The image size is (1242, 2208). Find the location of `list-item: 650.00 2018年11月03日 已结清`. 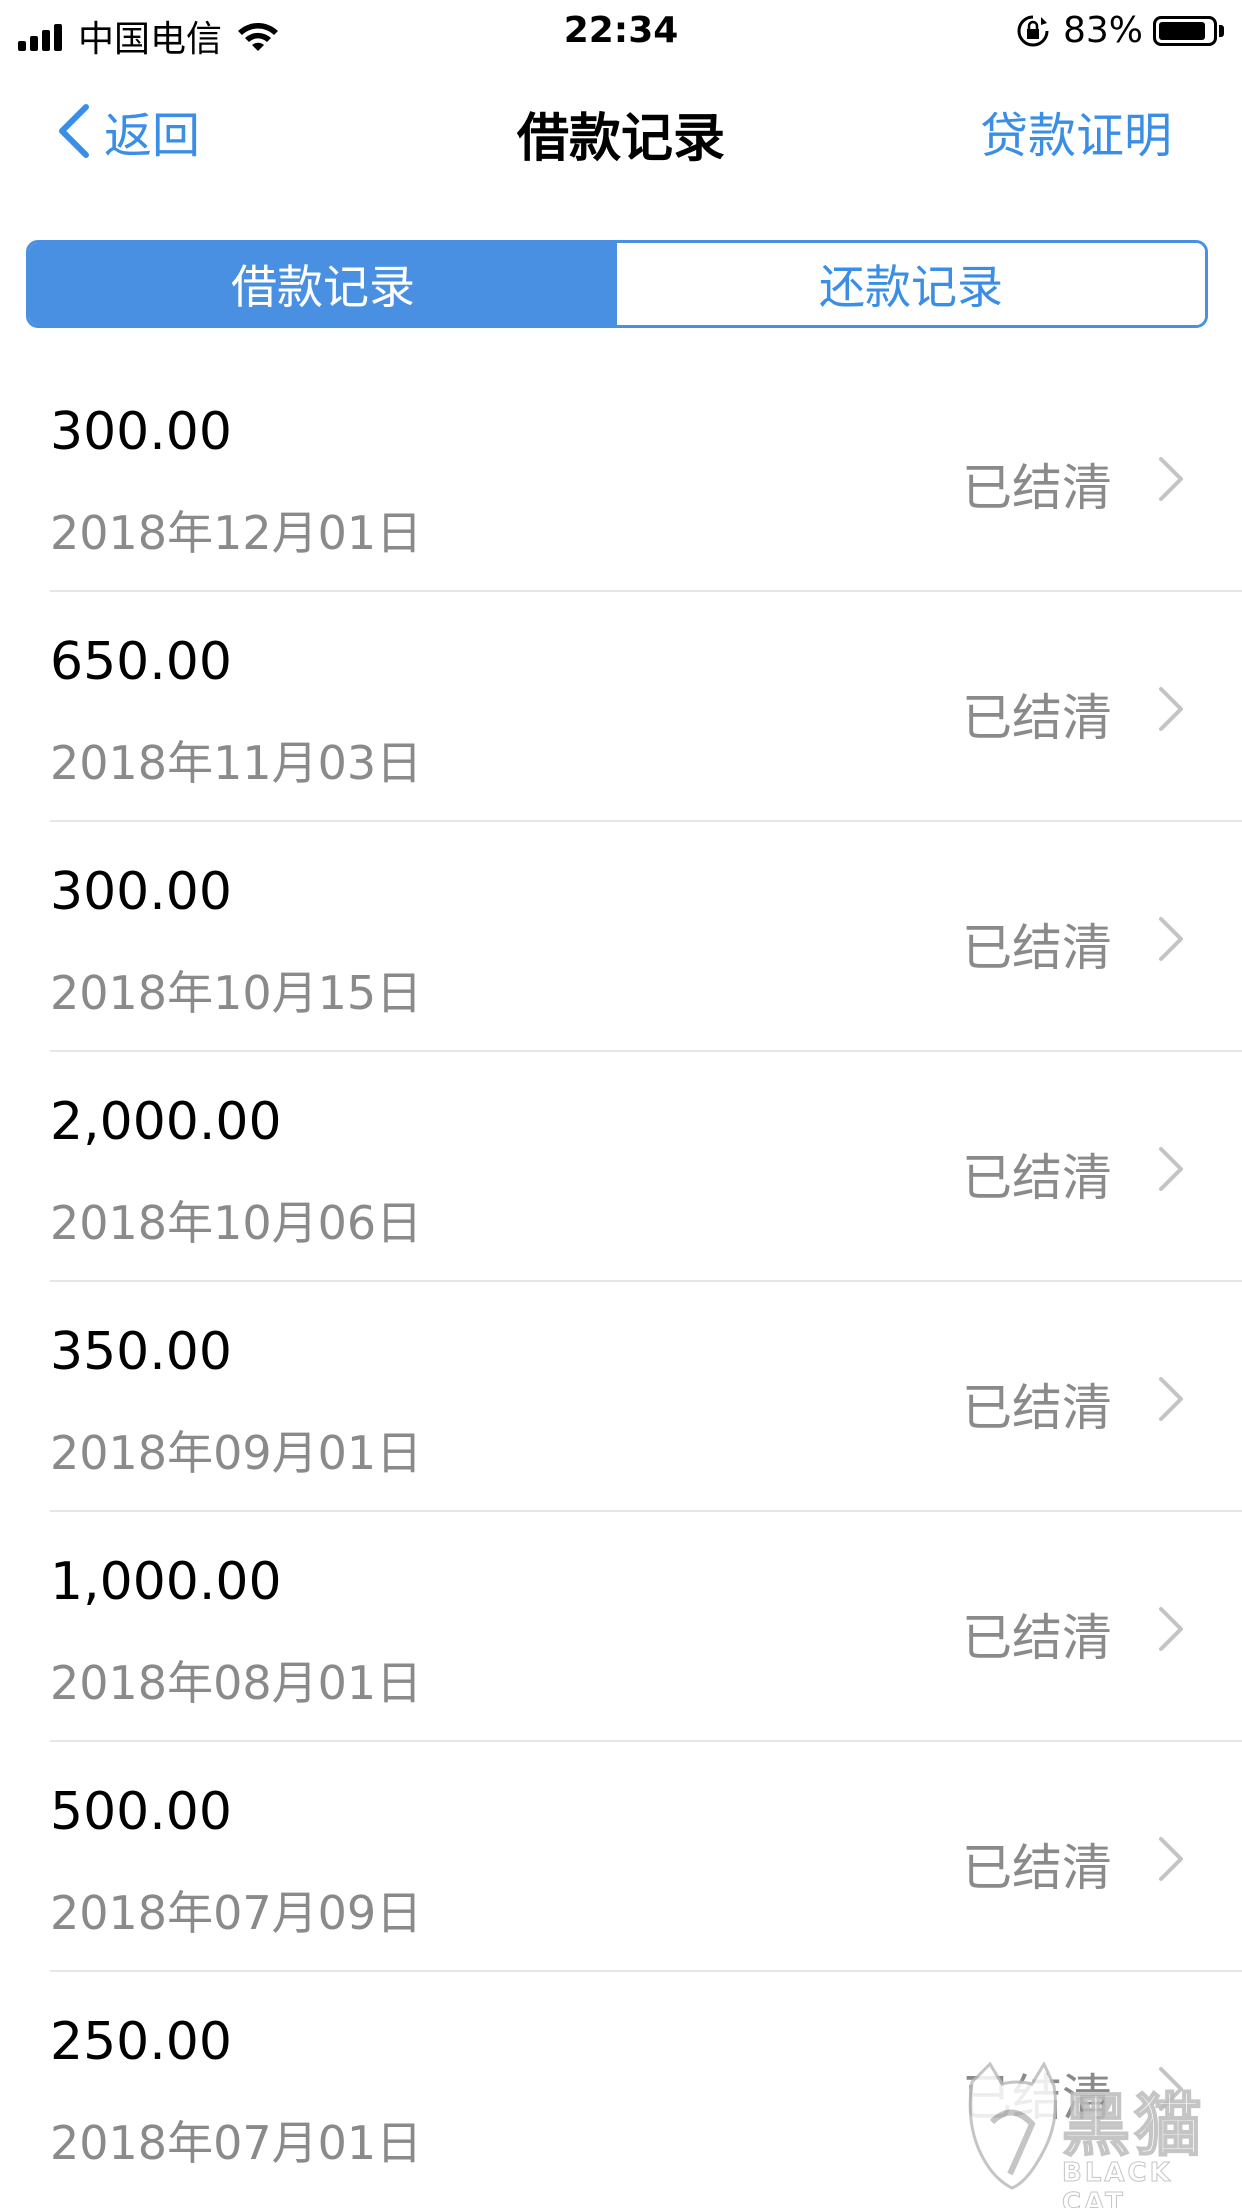

list-item: 650.00 2018年11月03日 已结清 is located at coordinates (621, 707).